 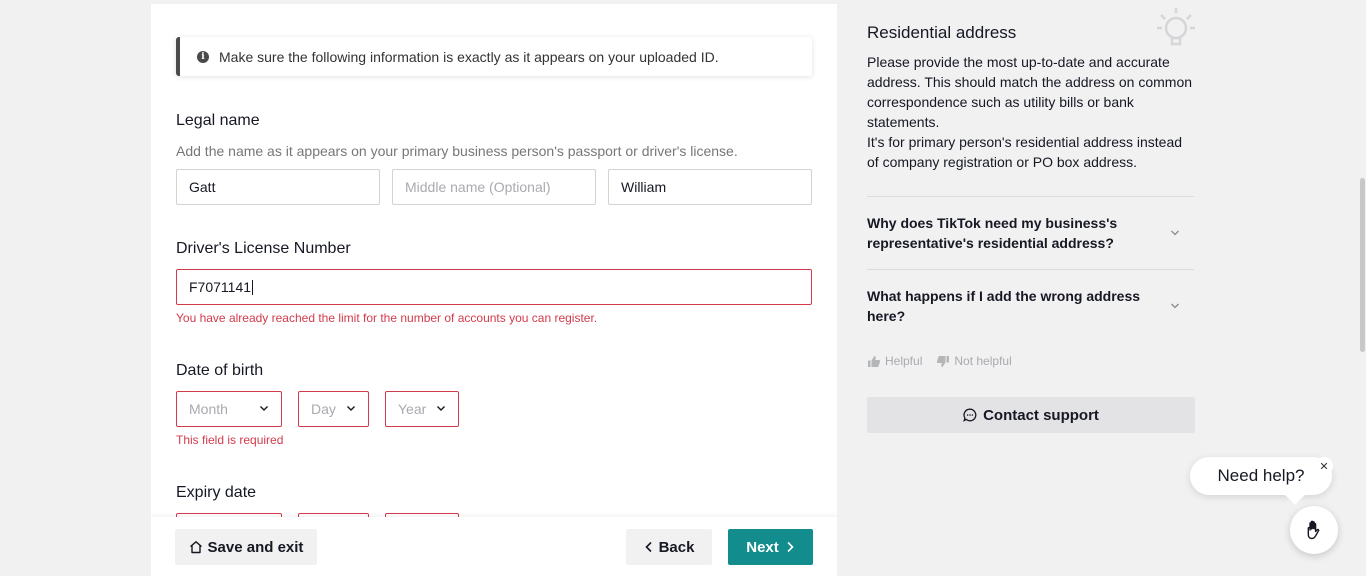 I want to click on home-icon, so click(x=195, y=547).